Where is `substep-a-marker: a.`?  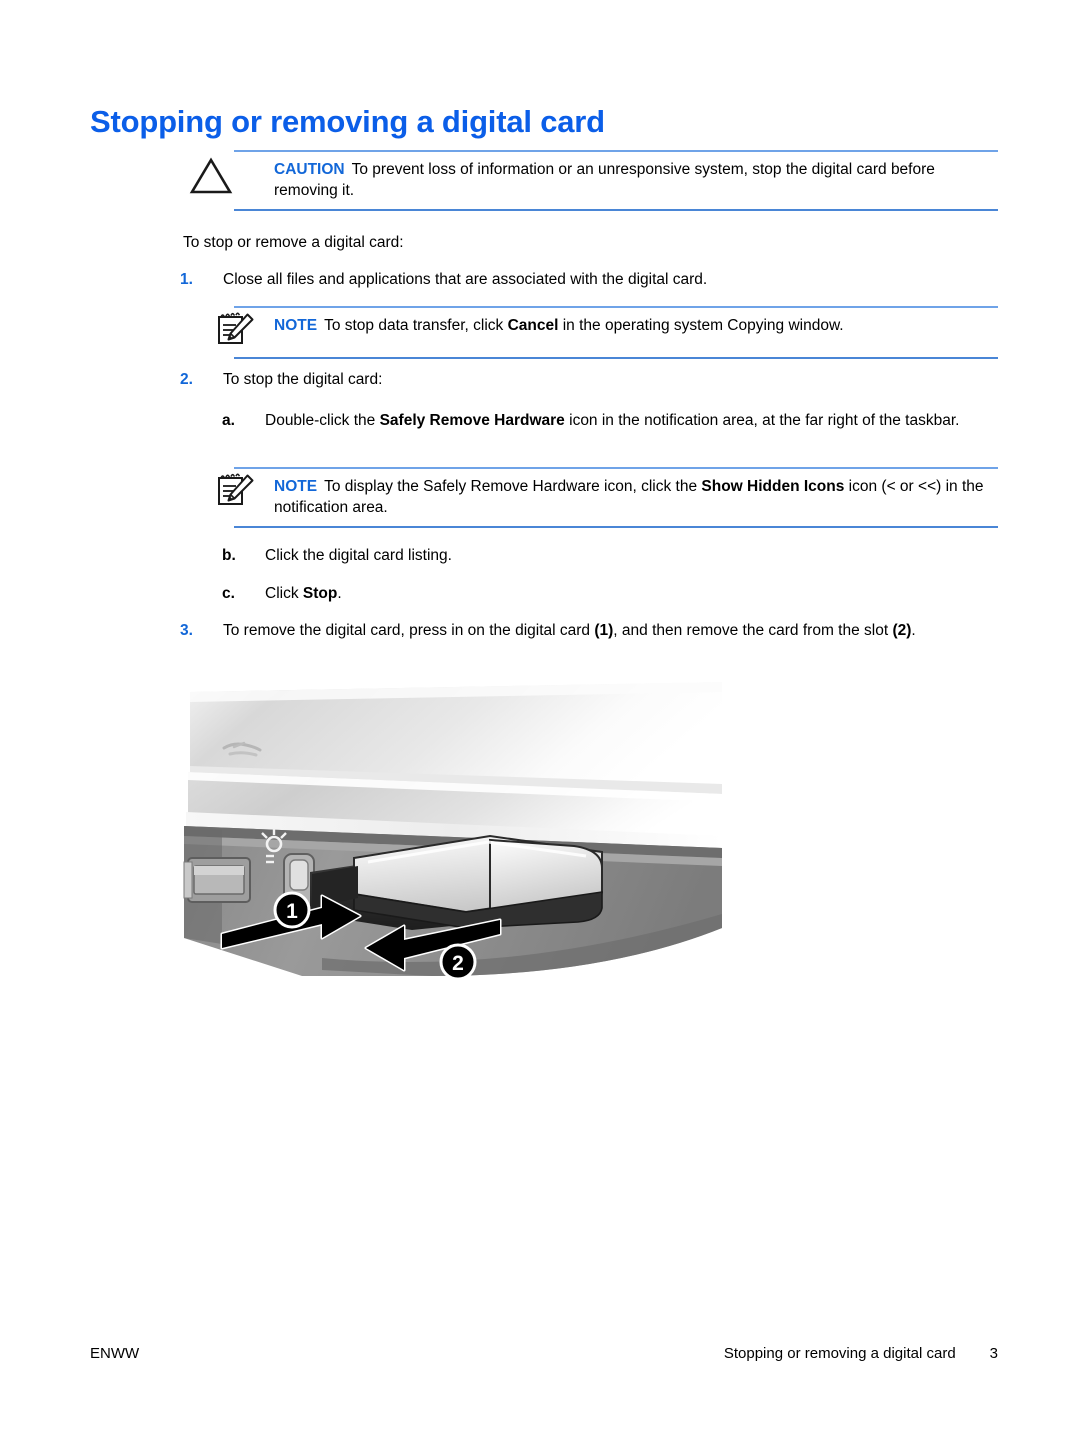 substep-a-marker: a. is located at coordinates (228, 420).